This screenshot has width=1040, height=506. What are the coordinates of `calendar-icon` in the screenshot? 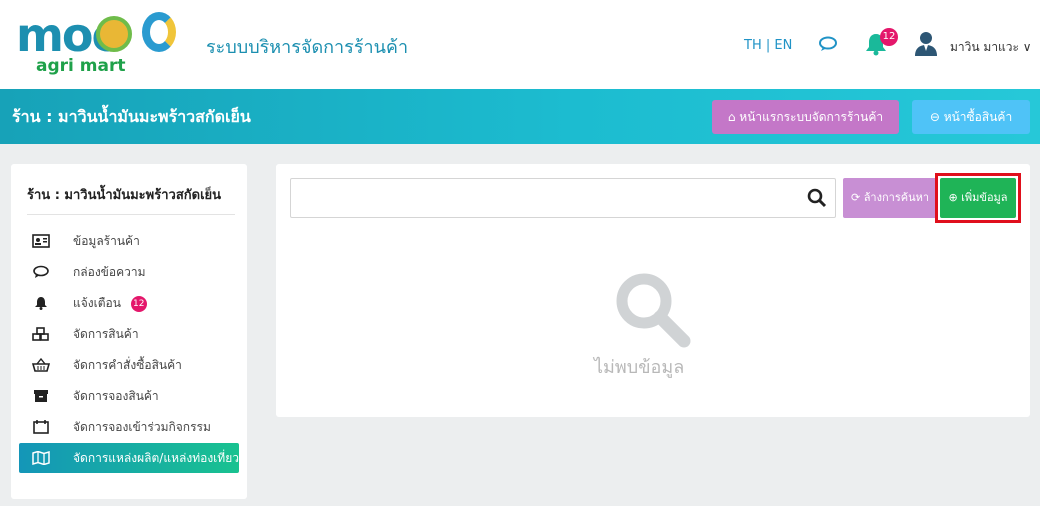 It's located at (41, 427).